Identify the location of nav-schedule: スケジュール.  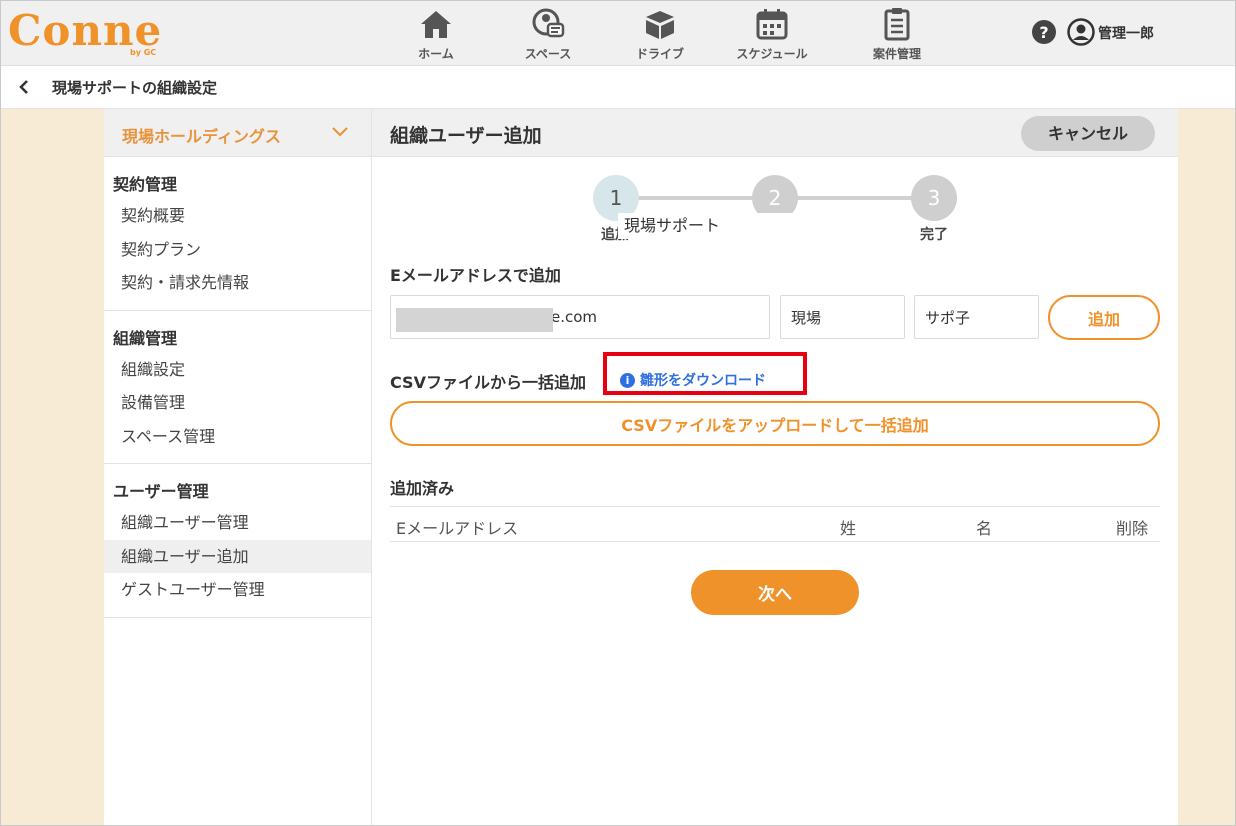
(772, 33).